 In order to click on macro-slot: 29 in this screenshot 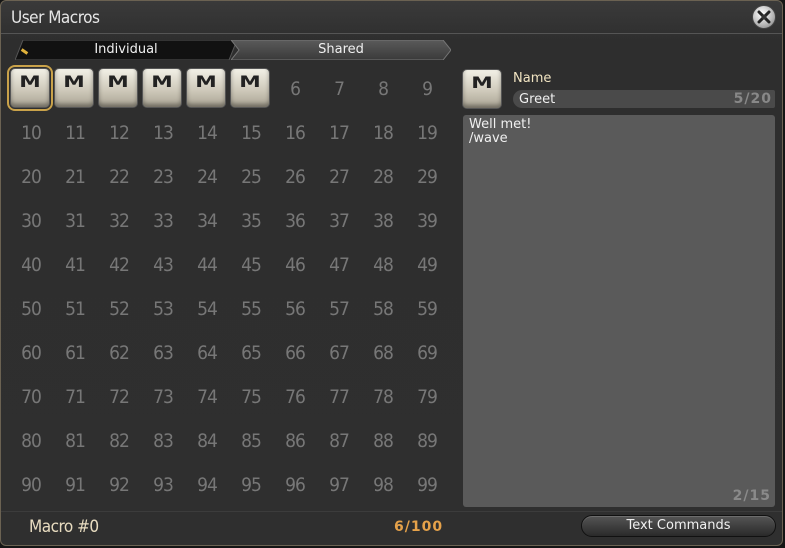, I will do `click(427, 177)`.